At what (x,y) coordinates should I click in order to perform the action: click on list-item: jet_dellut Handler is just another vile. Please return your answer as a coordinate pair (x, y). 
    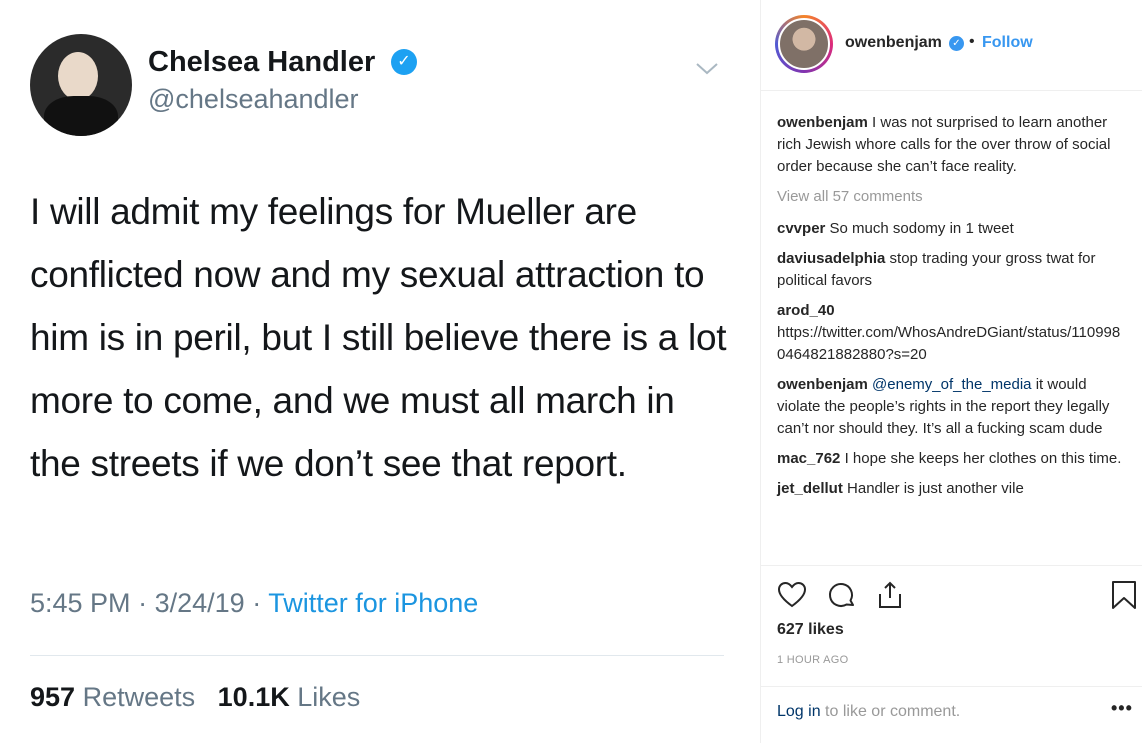
    Looking at the image, I should click on (952, 489).